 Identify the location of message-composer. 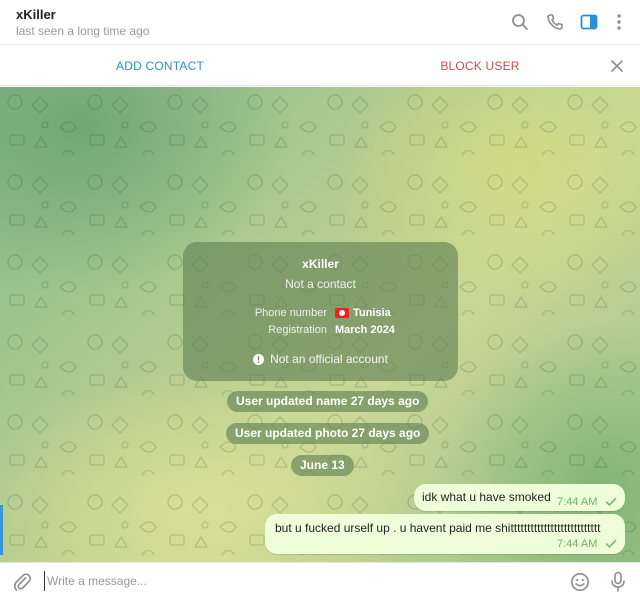
(320, 580).